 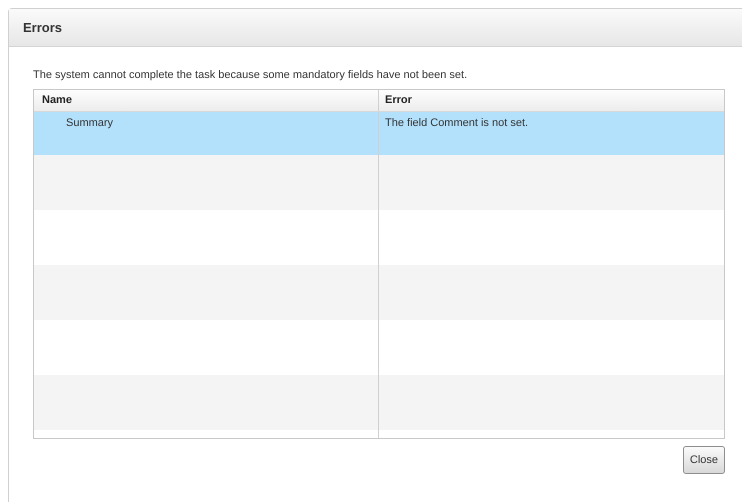 What do you see at coordinates (379, 133) in the screenshot?
I see `table-row: Summary The field Comment is not set.` at bounding box center [379, 133].